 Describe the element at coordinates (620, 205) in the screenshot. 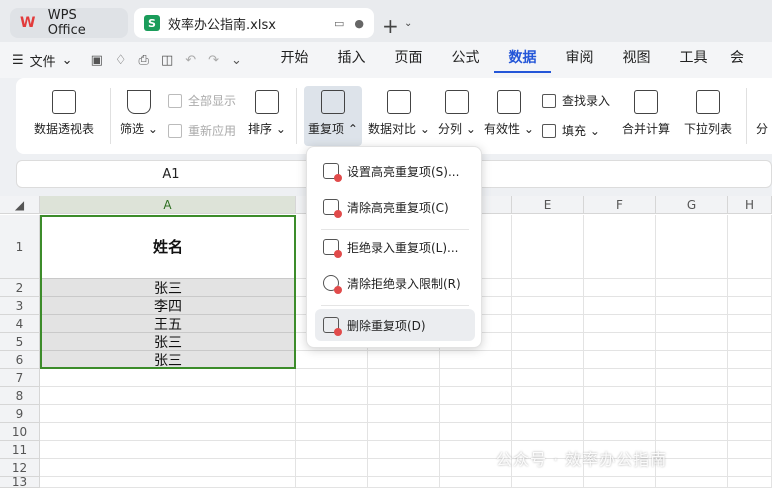

I see `column-header-f: F` at that location.